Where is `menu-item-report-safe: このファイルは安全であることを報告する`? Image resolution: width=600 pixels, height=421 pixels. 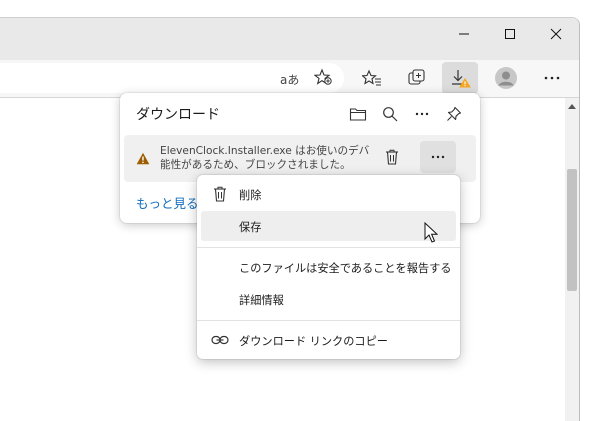 menu-item-report-safe: このファイルは安全であることを報告する is located at coordinates (328, 267).